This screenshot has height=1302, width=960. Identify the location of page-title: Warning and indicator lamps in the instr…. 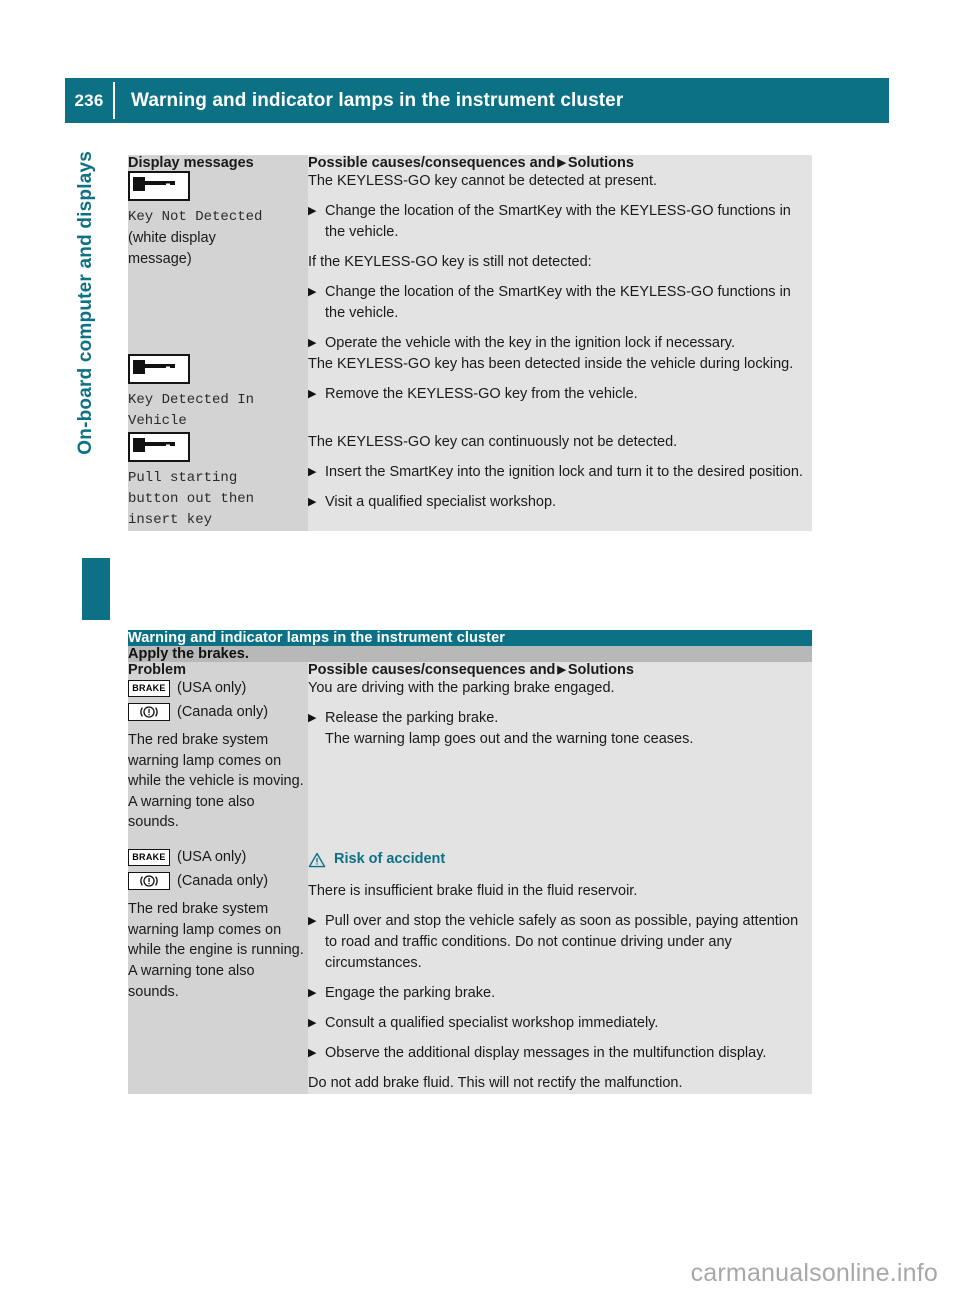
(377, 100).